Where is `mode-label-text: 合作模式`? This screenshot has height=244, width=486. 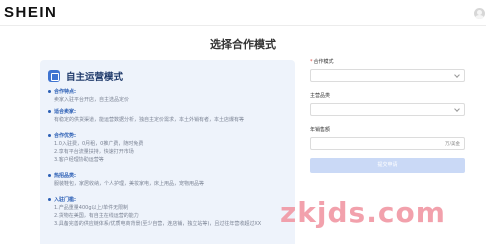 mode-label-text: 合作模式 is located at coordinates (323, 62).